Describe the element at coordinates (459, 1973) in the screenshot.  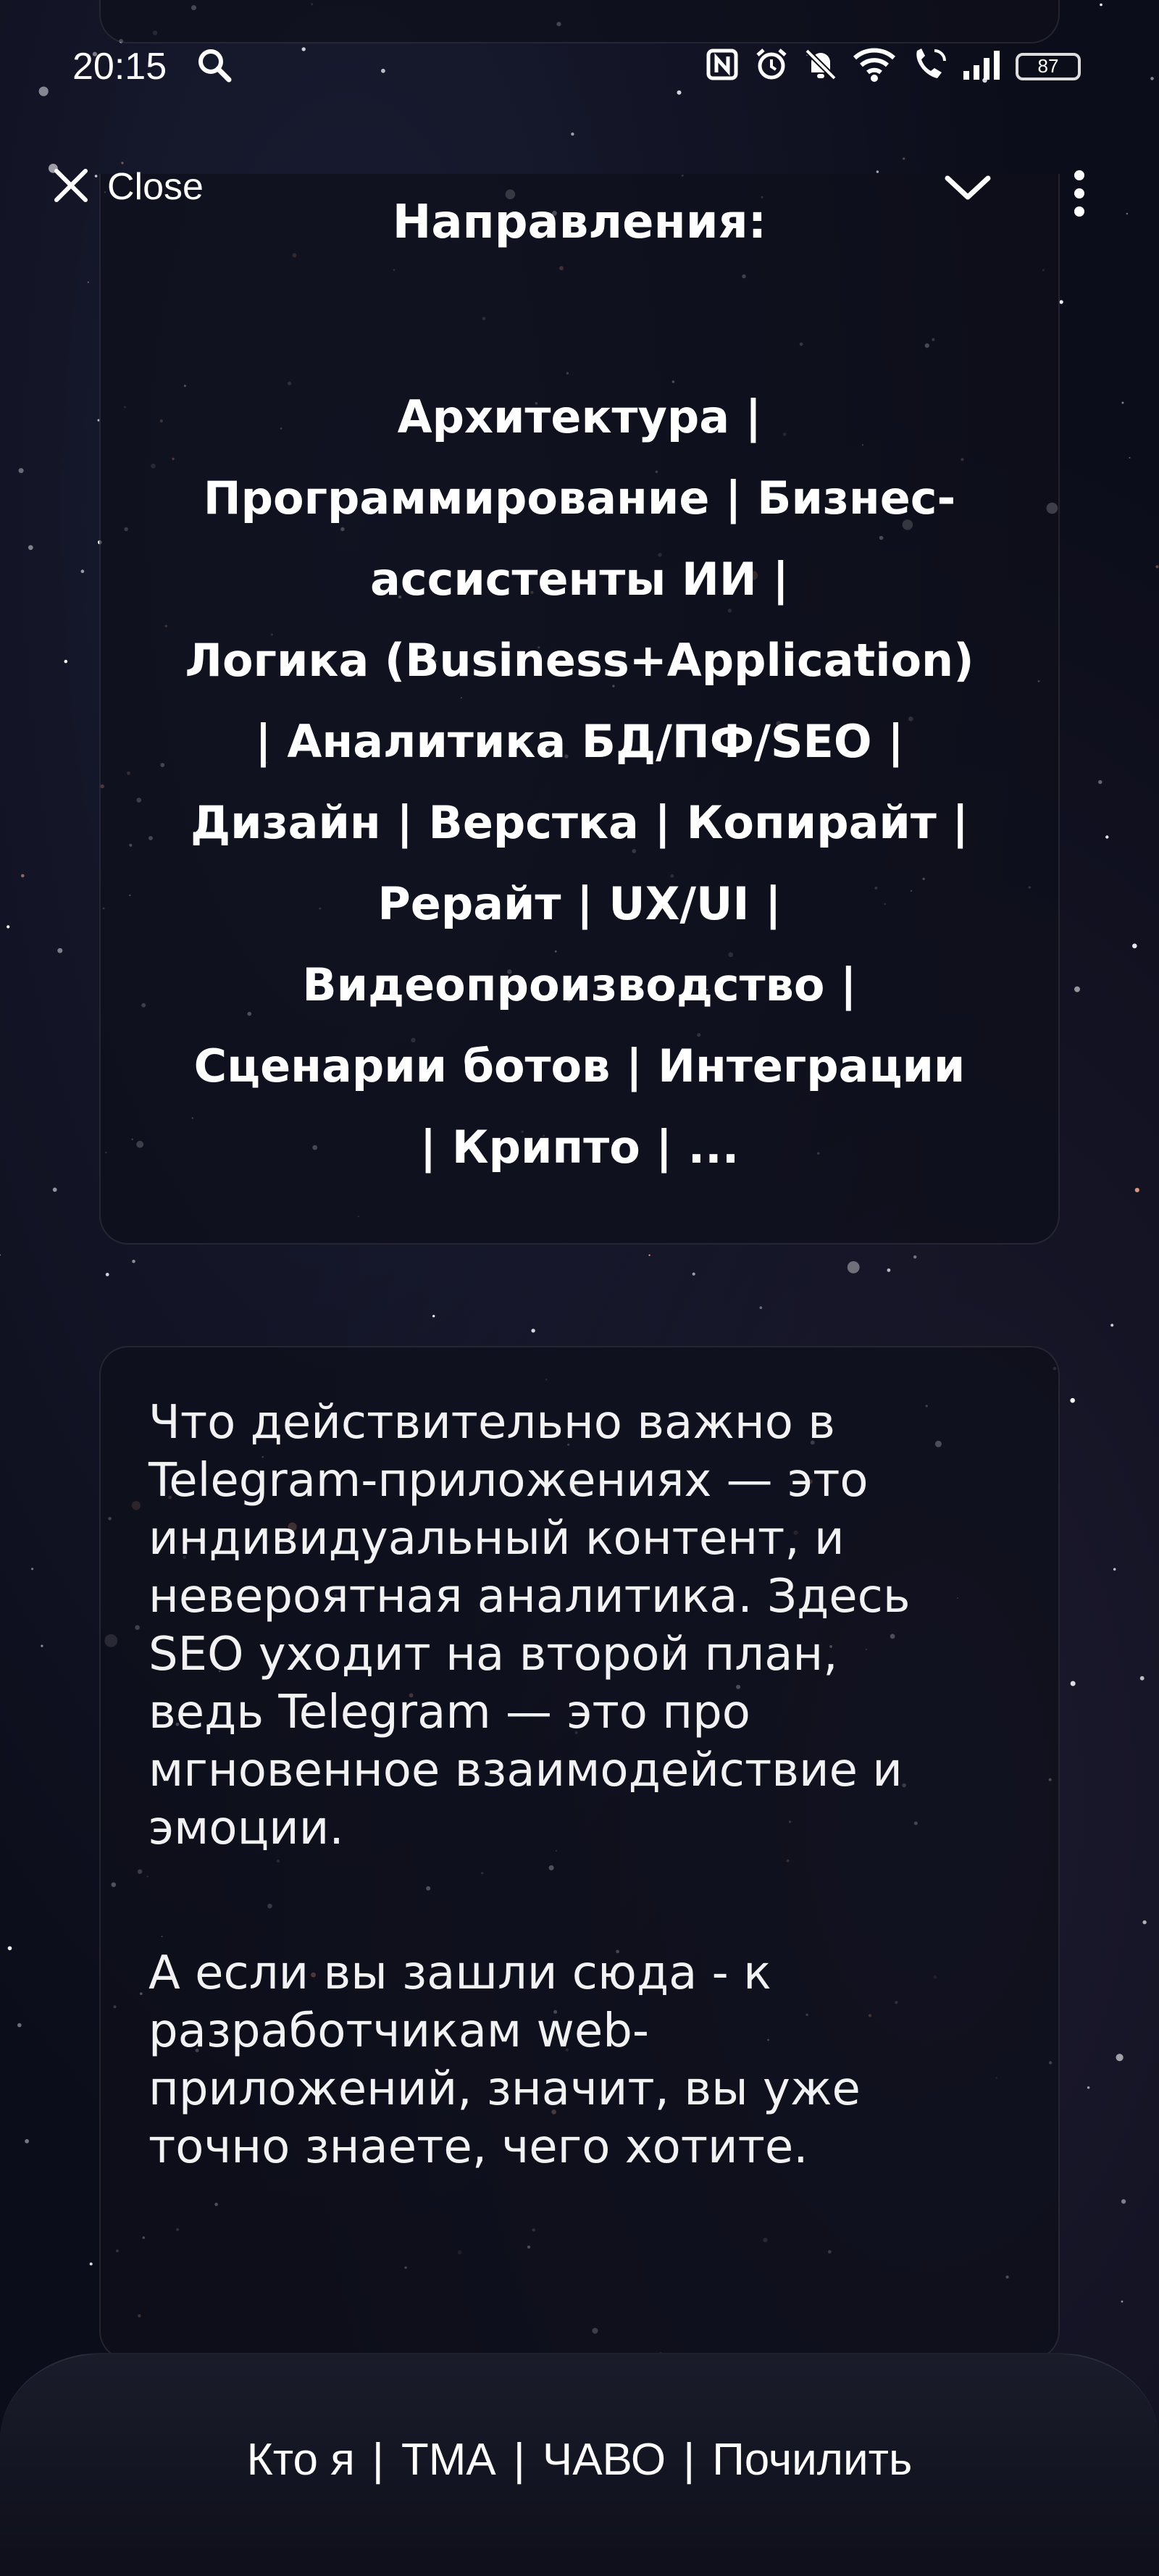
I see `info-line: А если вы зашли сюда - к` at that location.